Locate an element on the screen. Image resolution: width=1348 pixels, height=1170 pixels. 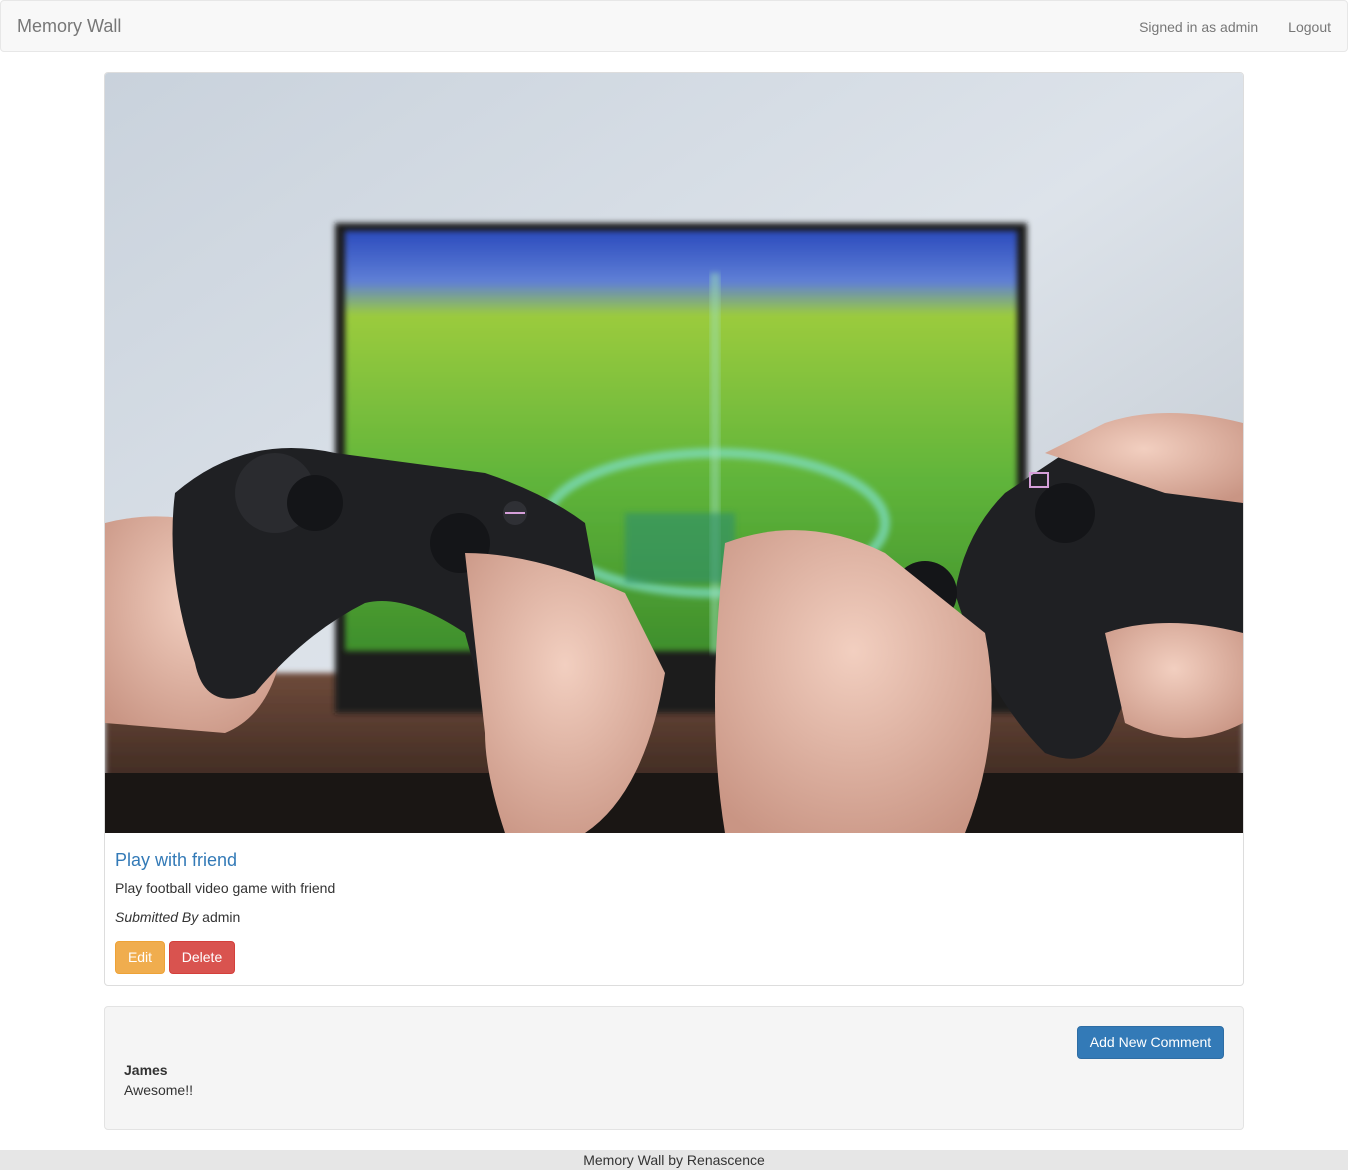
comments-panel: Add New Comment James Awesome!! is located at coordinates (674, 1068).